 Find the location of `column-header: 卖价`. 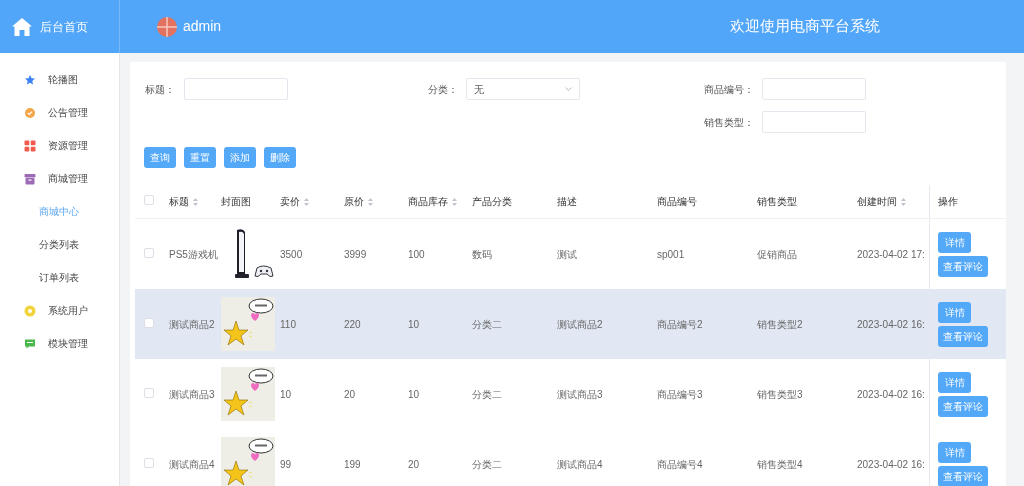

column-header: 卖价 is located at coordinates (290, 202).